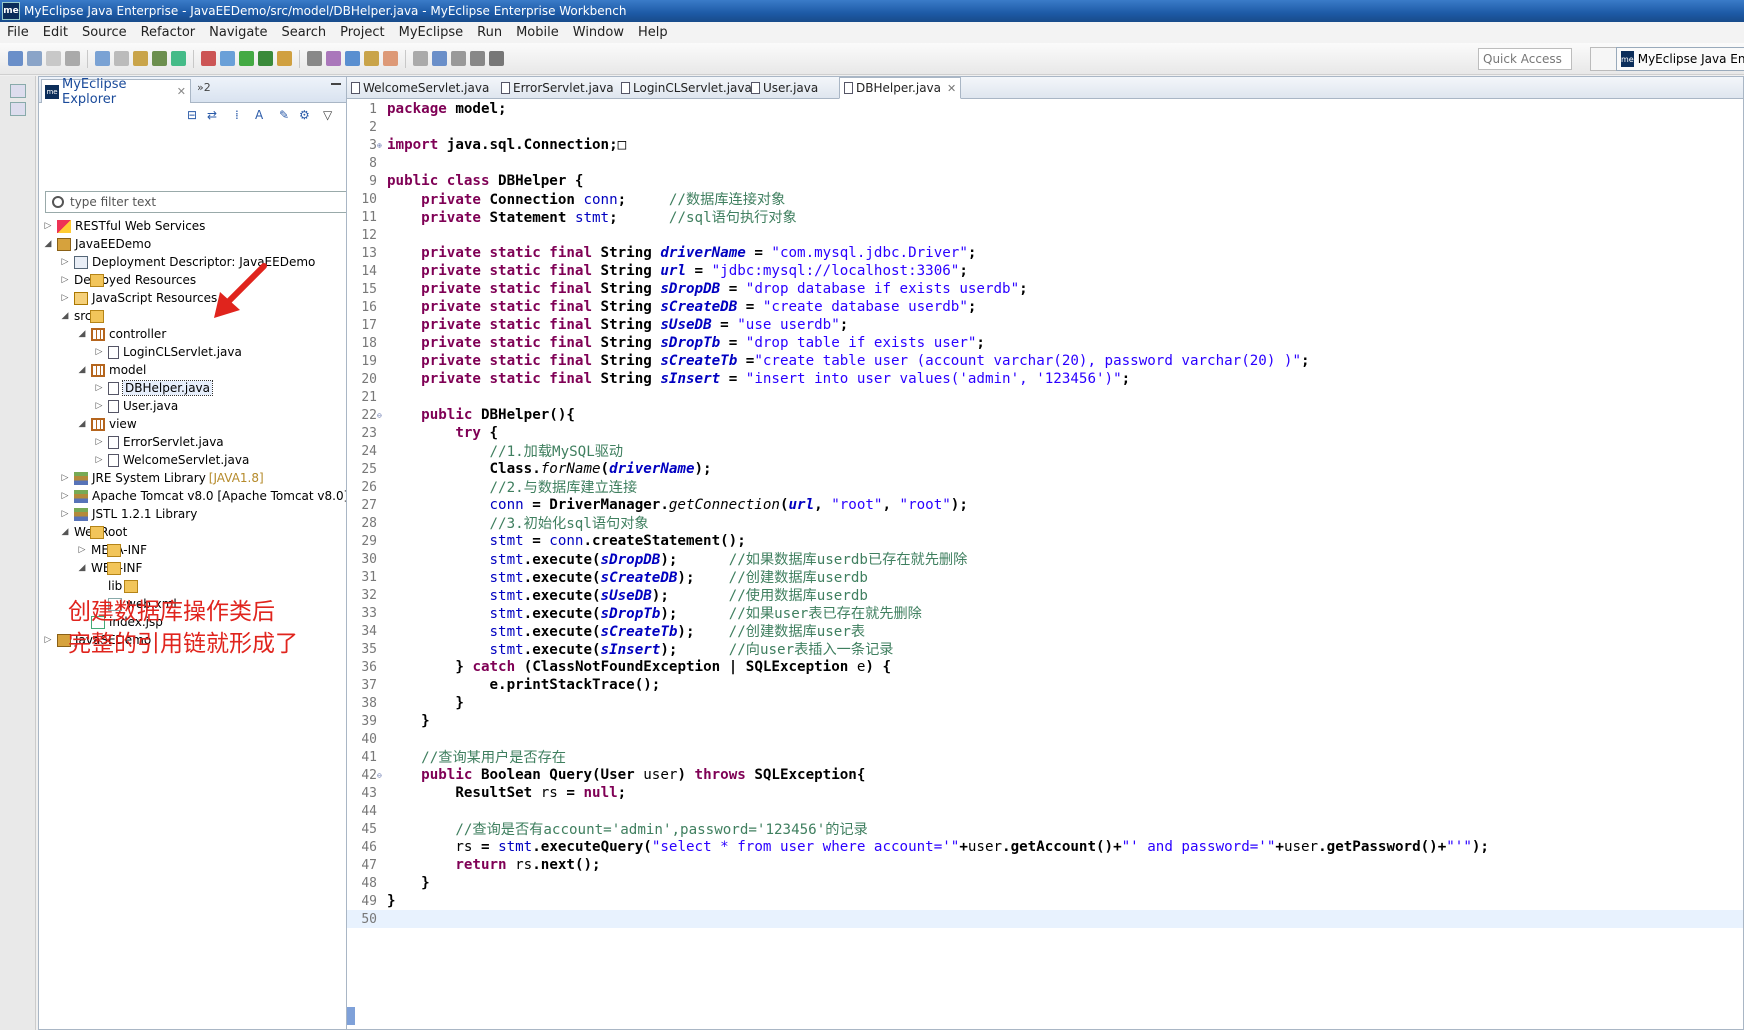 This screenshot has height=1030, width=1744. What do you see at coordinates (112, 550) in the screenshot?
I see `tree-item: ▷META-INF` at bounding box center [112, 550].